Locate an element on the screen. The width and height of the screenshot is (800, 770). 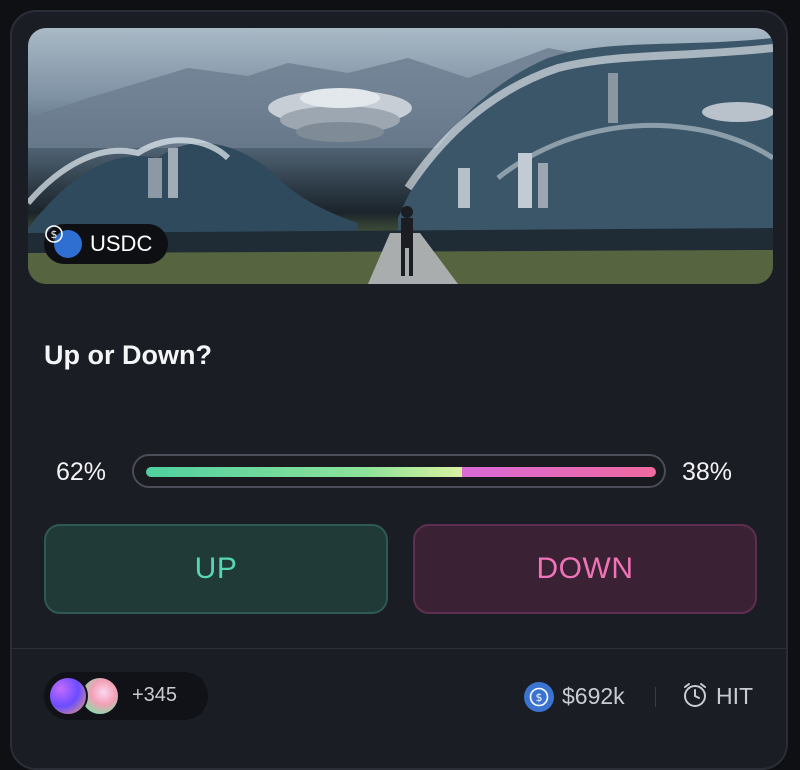
participants-count: +345 is located at coordinates (155, 695).